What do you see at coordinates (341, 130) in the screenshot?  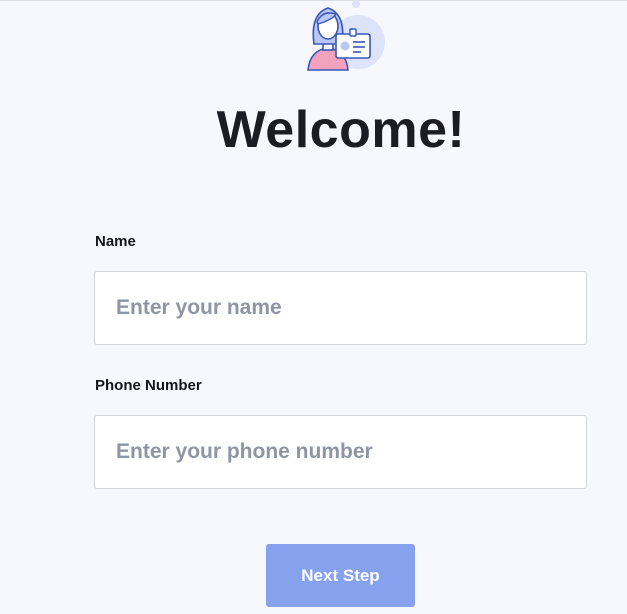 I see `page-title: Welcome!` at bounding box center [341, 130].